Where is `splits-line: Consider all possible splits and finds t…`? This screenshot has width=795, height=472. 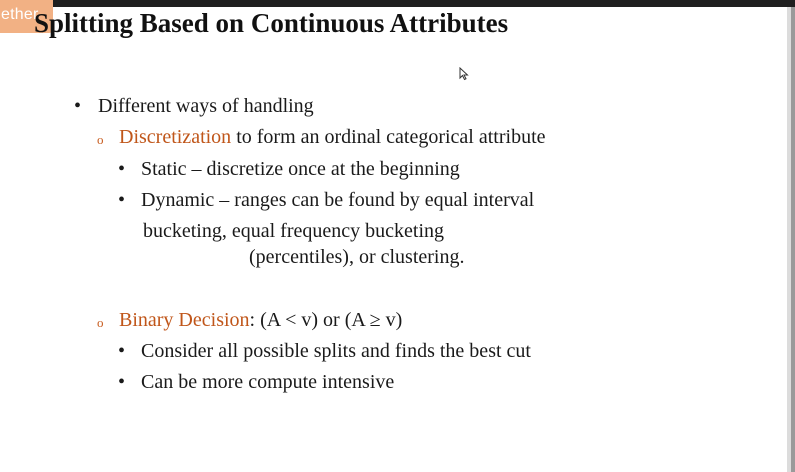
splits-line: Consider all possible splits and finds t… is located at coordinates (336, 351).